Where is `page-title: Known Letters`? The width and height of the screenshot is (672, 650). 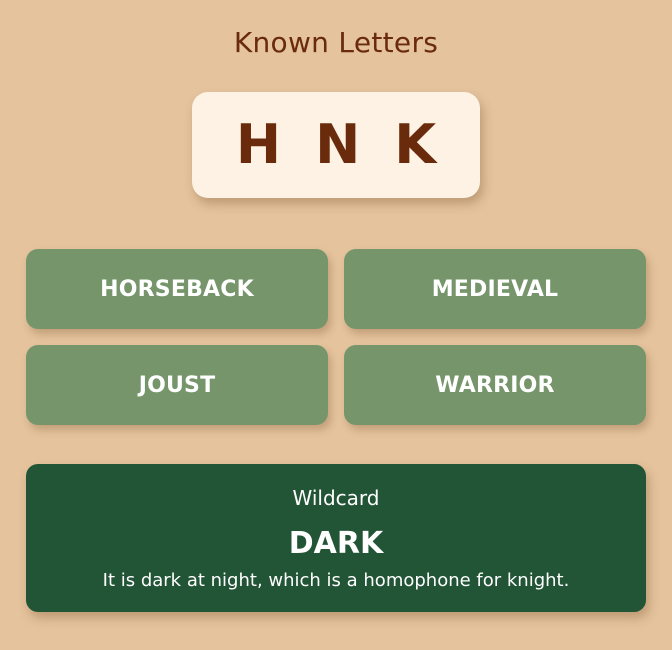 page-title: Known Letters is located at coordinates (336, 42).